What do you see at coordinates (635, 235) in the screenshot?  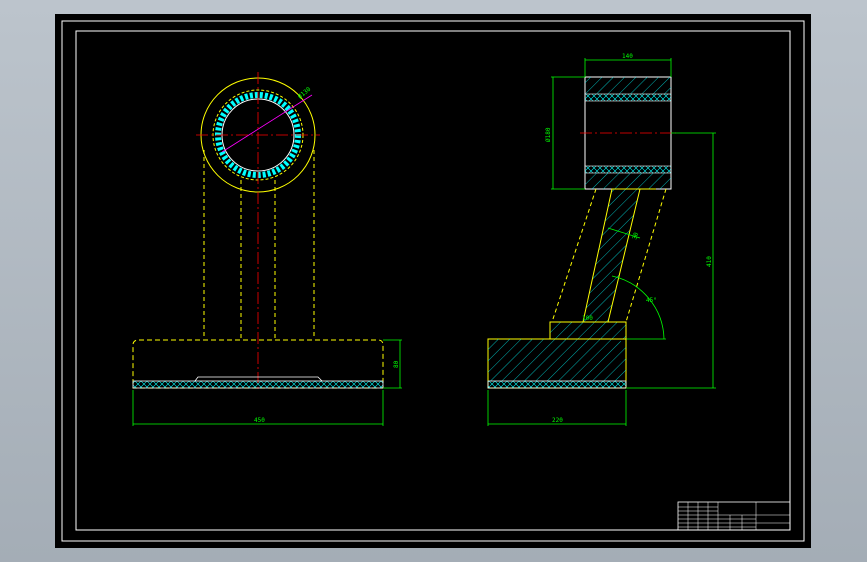 I see `side-web-thickness-label: 30` at bounding box center [635, 235].